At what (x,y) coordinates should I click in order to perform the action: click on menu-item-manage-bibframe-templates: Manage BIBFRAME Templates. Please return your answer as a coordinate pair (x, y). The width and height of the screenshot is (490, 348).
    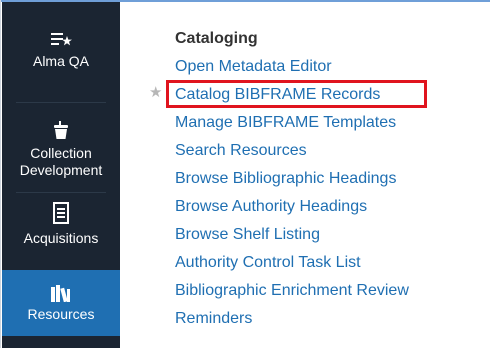
    Looking at the image, I should click on (285, 123).